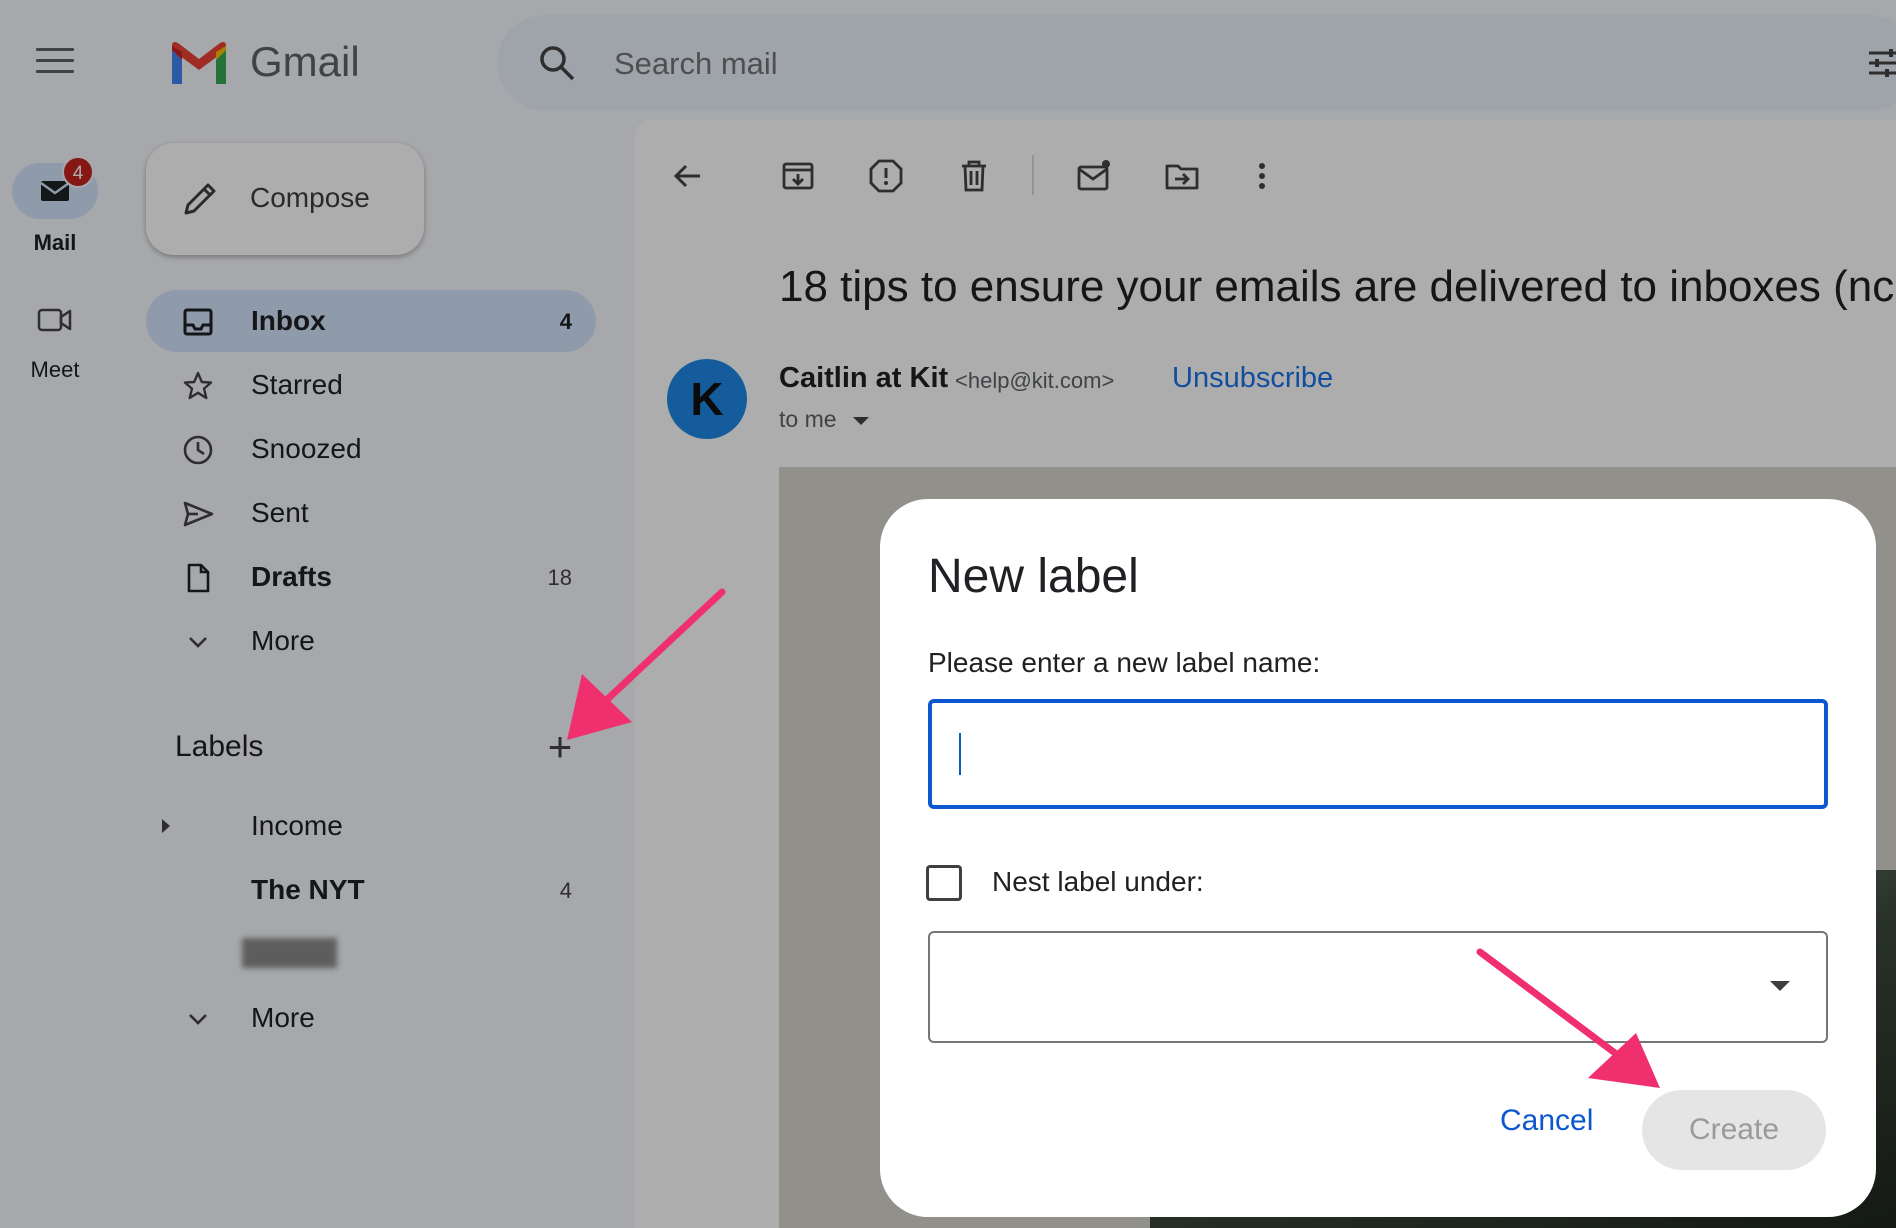  I want to click on nest-label-text: Nest label under:, so click(1098, 882).